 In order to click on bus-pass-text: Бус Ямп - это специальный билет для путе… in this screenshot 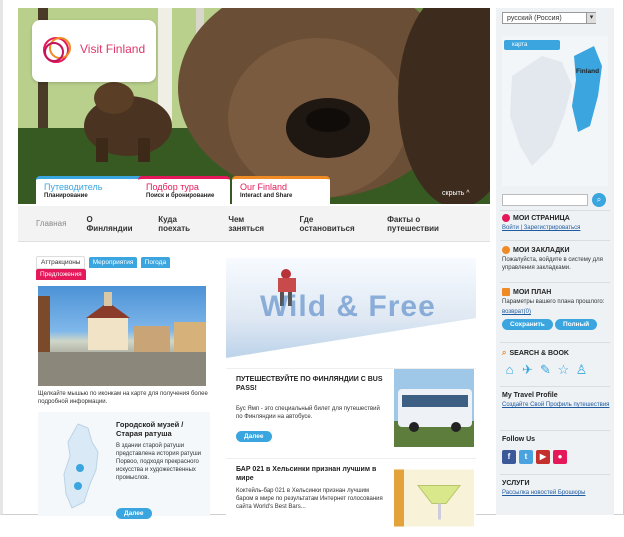, I will do `click(308, 413)`.